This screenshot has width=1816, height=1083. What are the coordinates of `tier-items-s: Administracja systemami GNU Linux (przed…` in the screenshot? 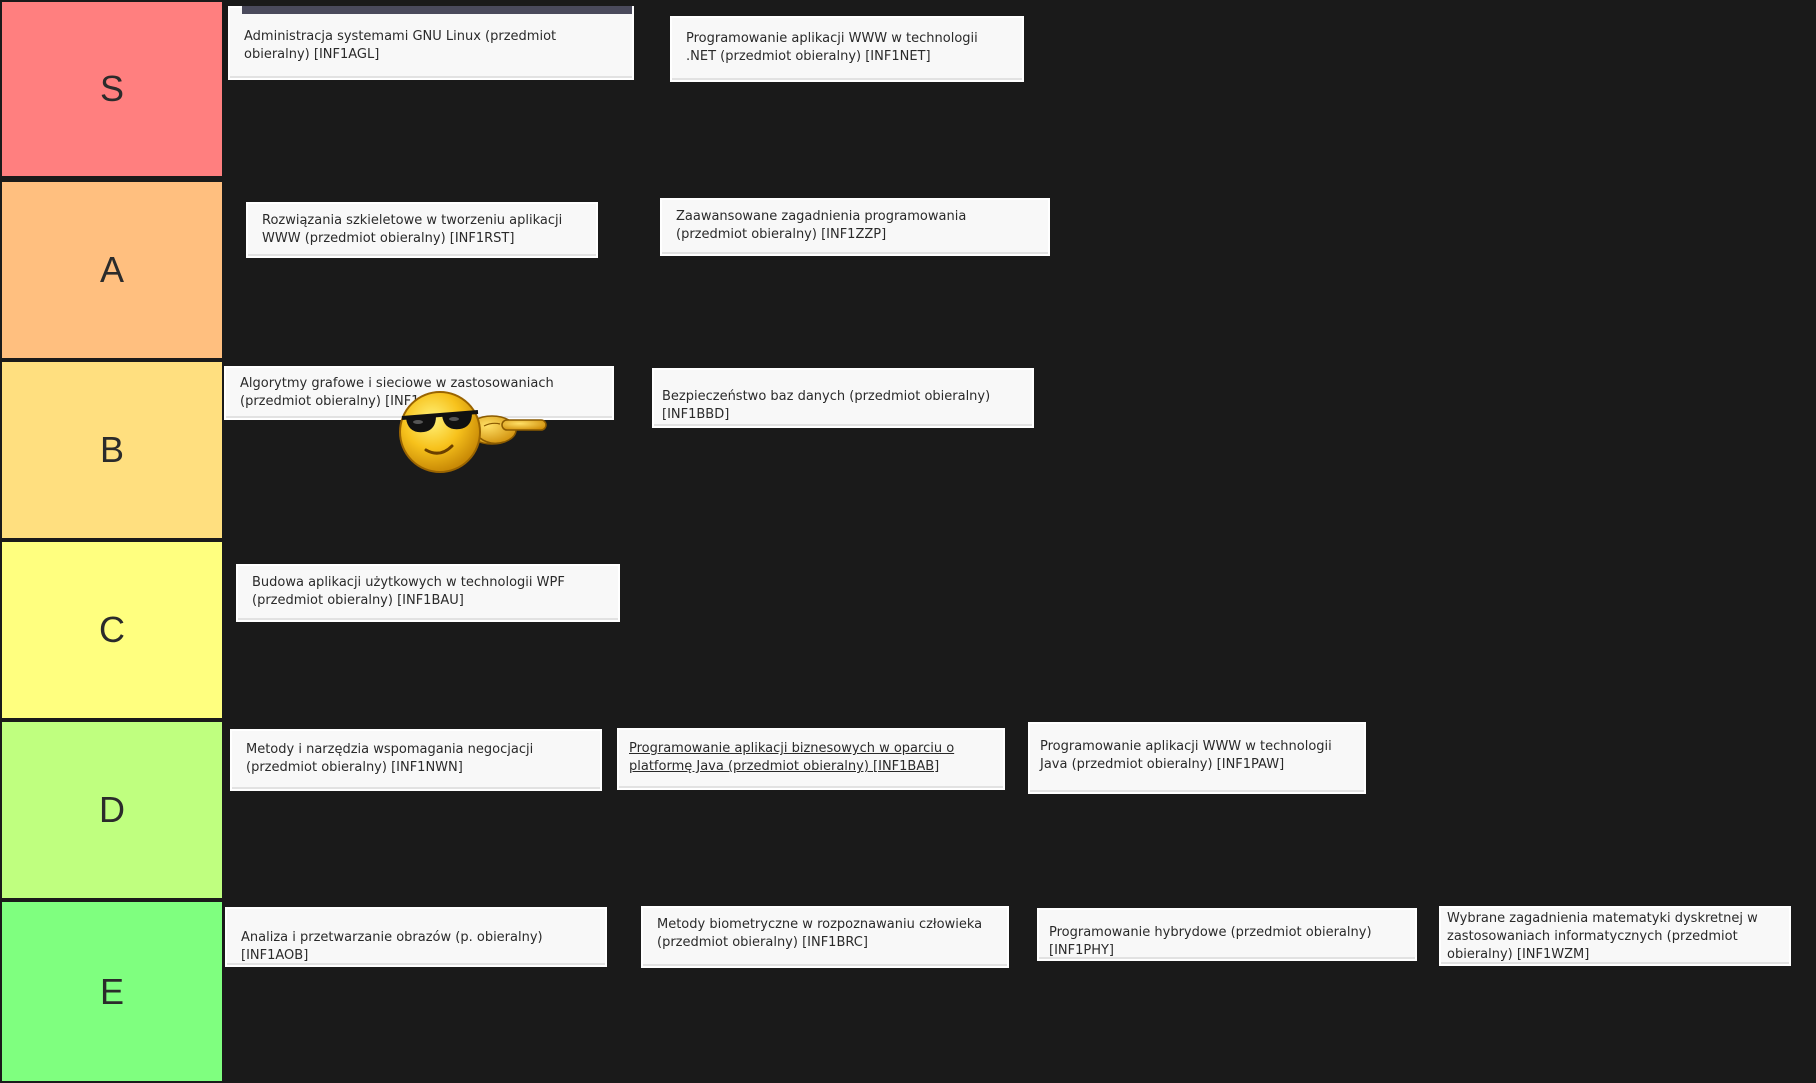 It's located at (1020, 89).